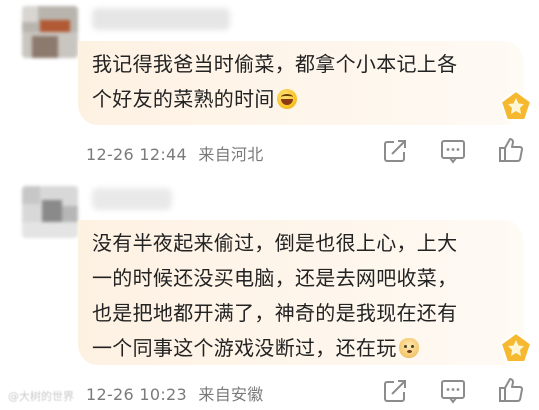  Describe the element at coordinates (231, 394) in the screenshot. I see `comment-location: 来自安徽` at that location.